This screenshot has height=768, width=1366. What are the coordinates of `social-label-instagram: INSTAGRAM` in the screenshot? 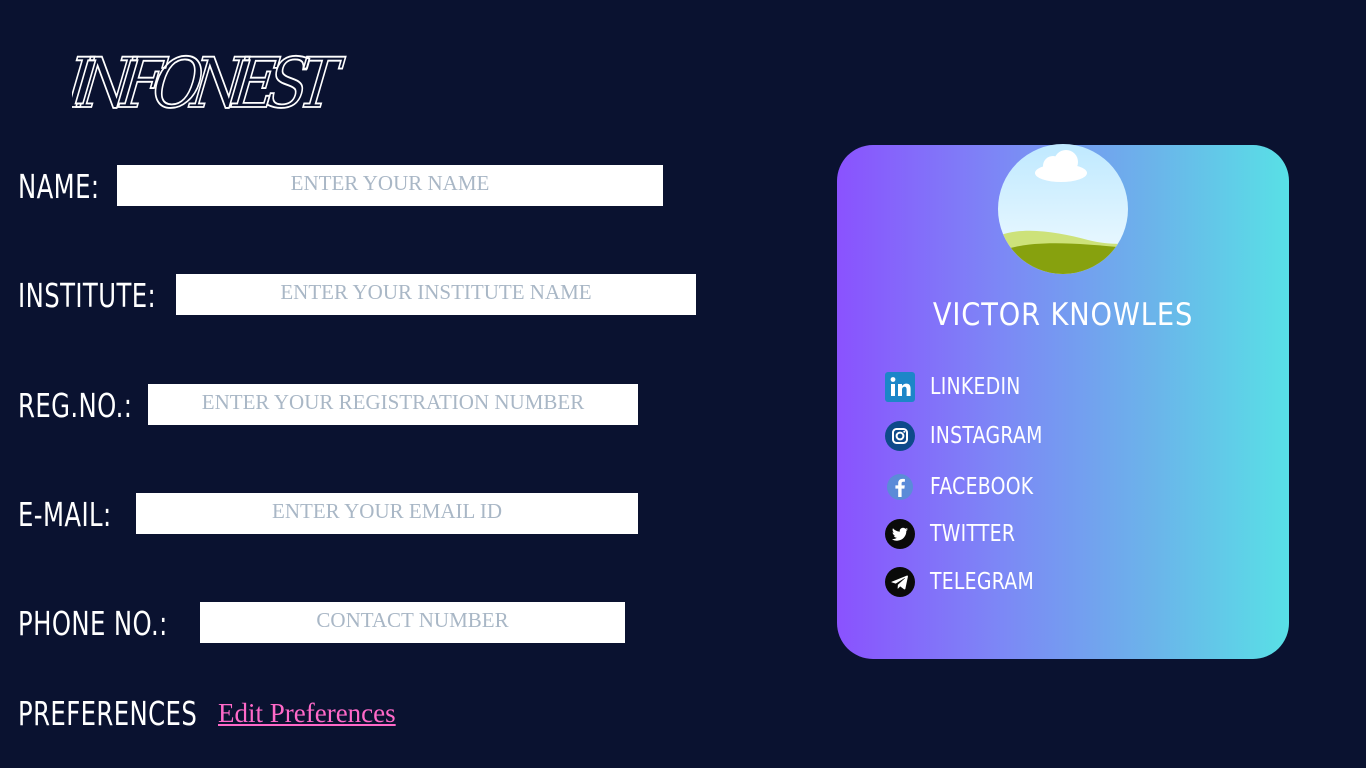 It's located at (986, 436).